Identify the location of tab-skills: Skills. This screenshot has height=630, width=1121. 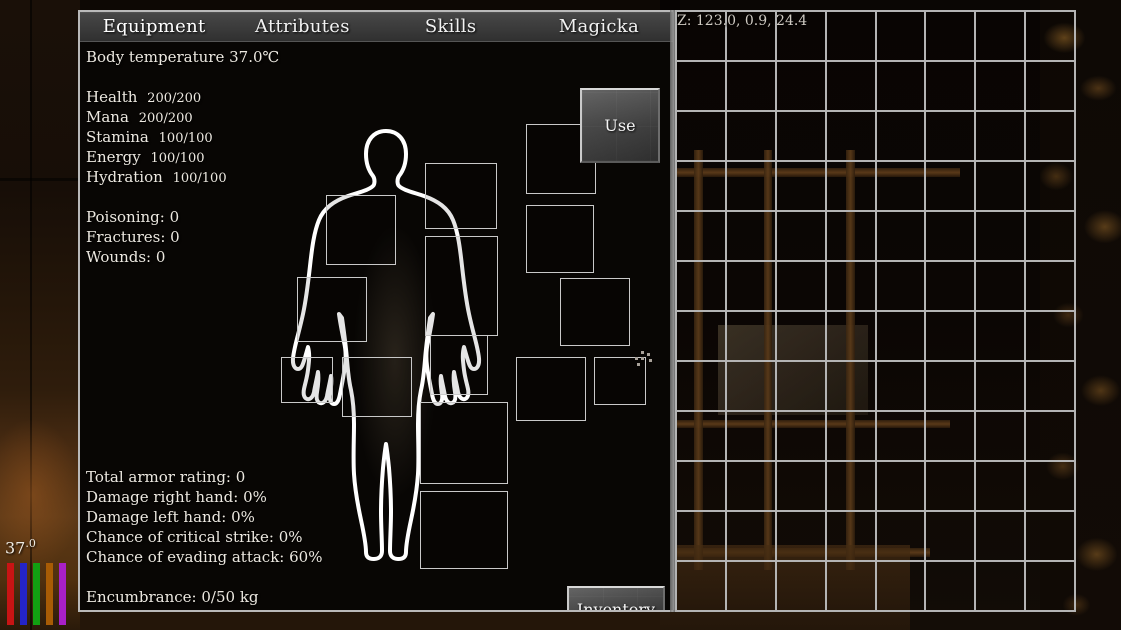
(451, 26).